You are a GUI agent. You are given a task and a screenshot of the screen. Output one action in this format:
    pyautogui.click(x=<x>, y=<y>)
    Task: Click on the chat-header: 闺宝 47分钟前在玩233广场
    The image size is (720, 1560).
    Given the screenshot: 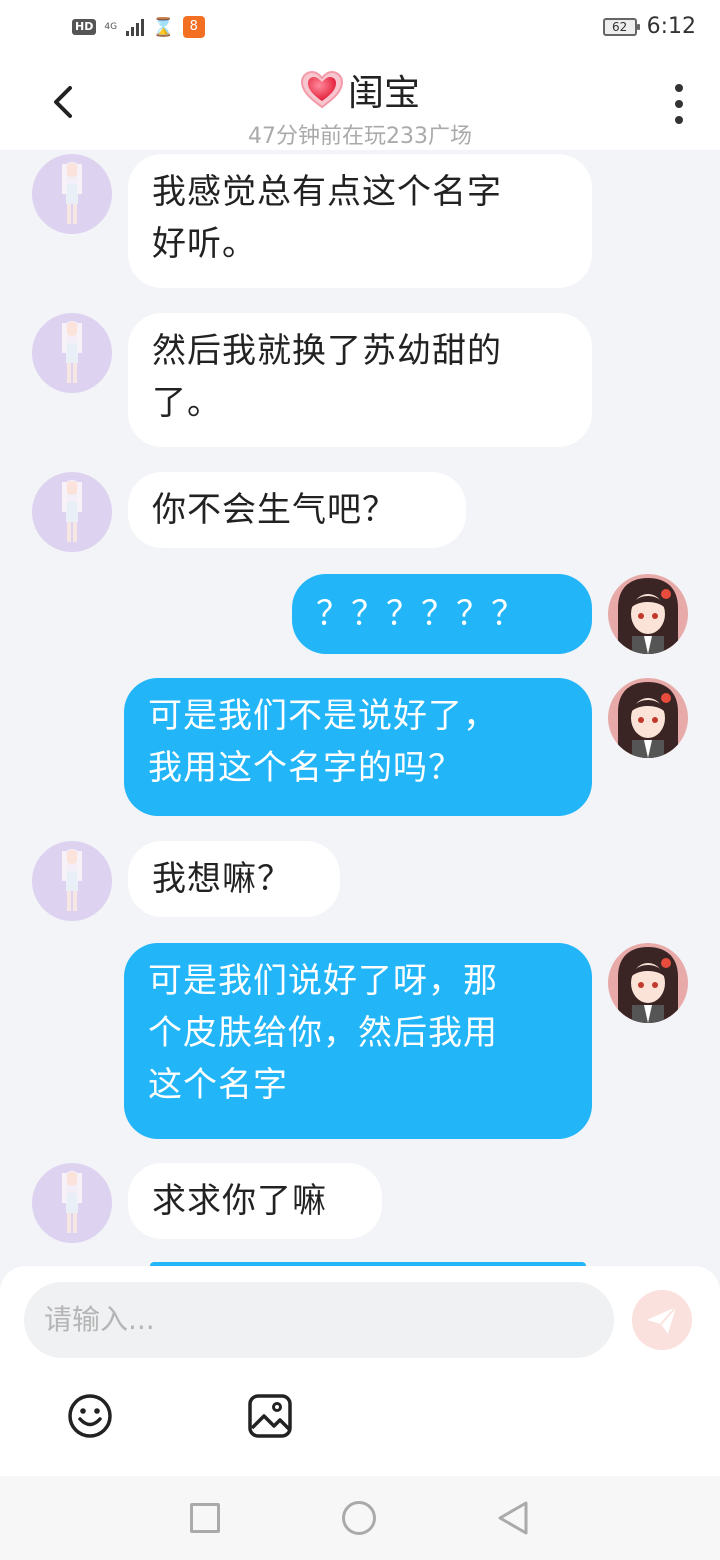 What is the action you would take?
    pyautogui.click(x=360, y=103)
    